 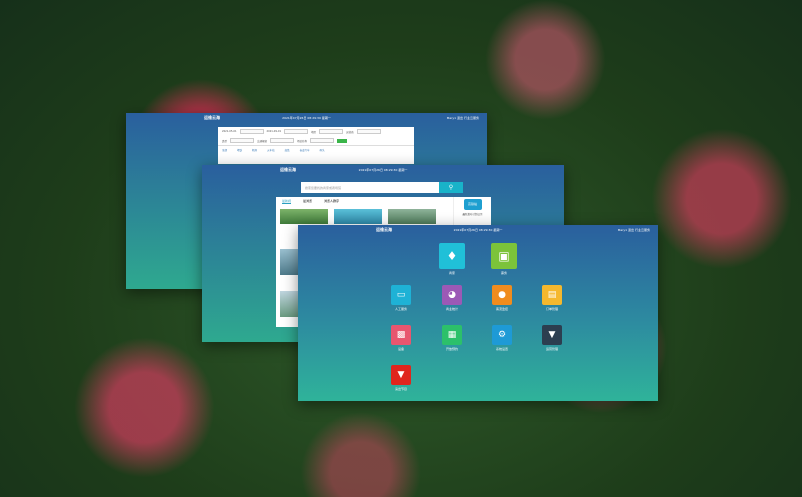 What do you see at coordinates (401, 335) in the screenshot?
I see `device-icon: ▩` at bounding box center [401, 335].